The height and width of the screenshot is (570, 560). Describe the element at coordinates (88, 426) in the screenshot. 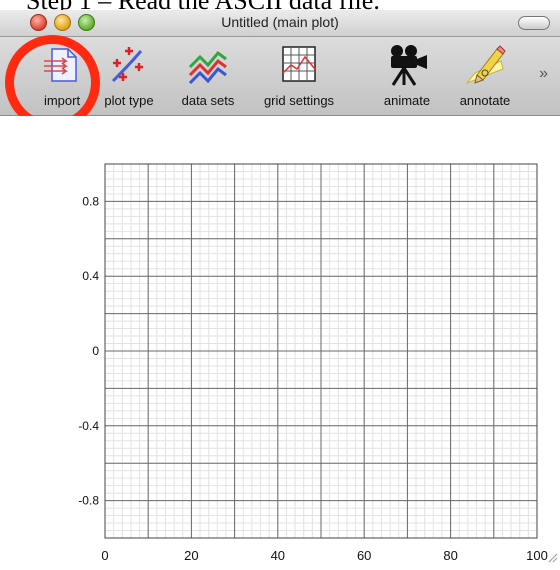

I see `y-tick-label: -0.4` at that location.